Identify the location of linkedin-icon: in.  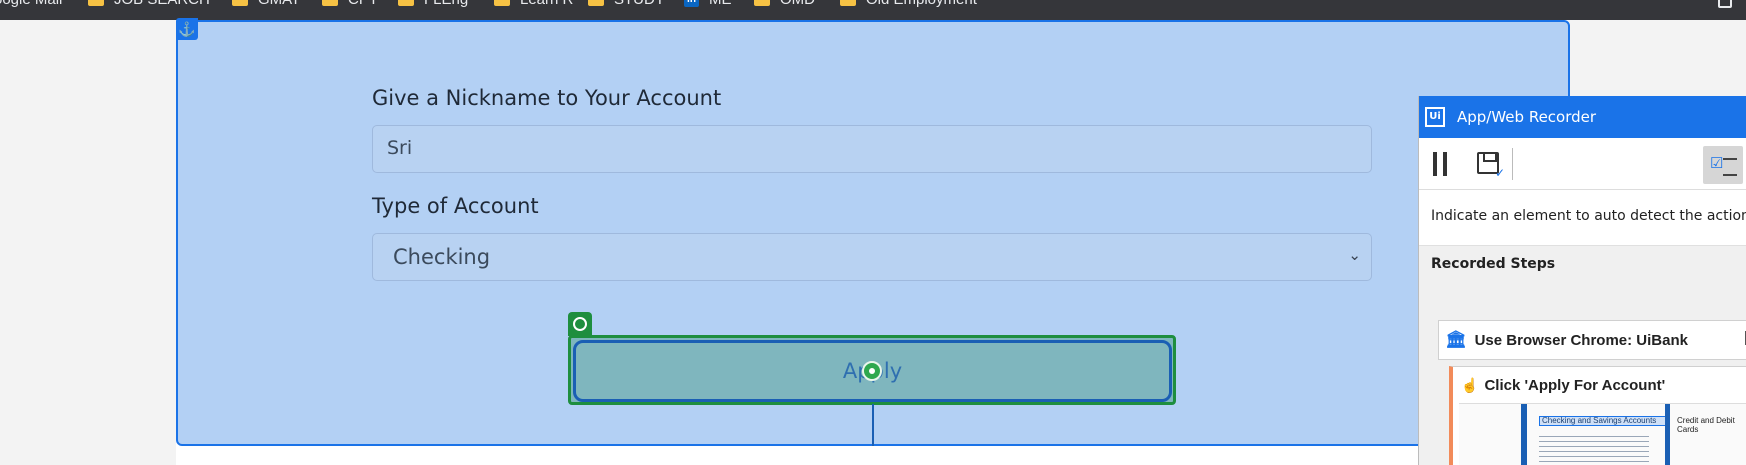
(691, 3).